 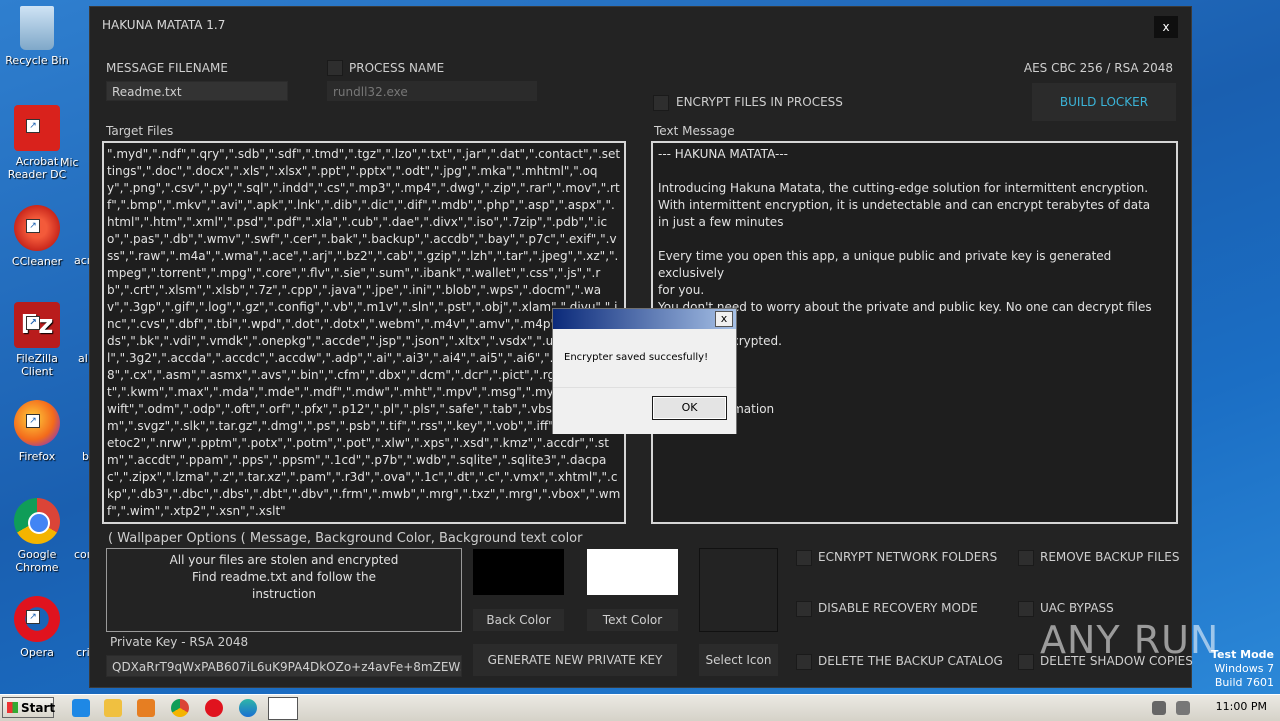 I want to click on desktop-icon-label: CCleaner, so click(x=37, y=261).